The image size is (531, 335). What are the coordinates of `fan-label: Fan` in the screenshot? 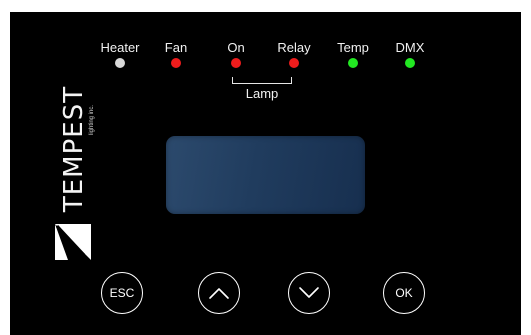 It's located at (176, 47).